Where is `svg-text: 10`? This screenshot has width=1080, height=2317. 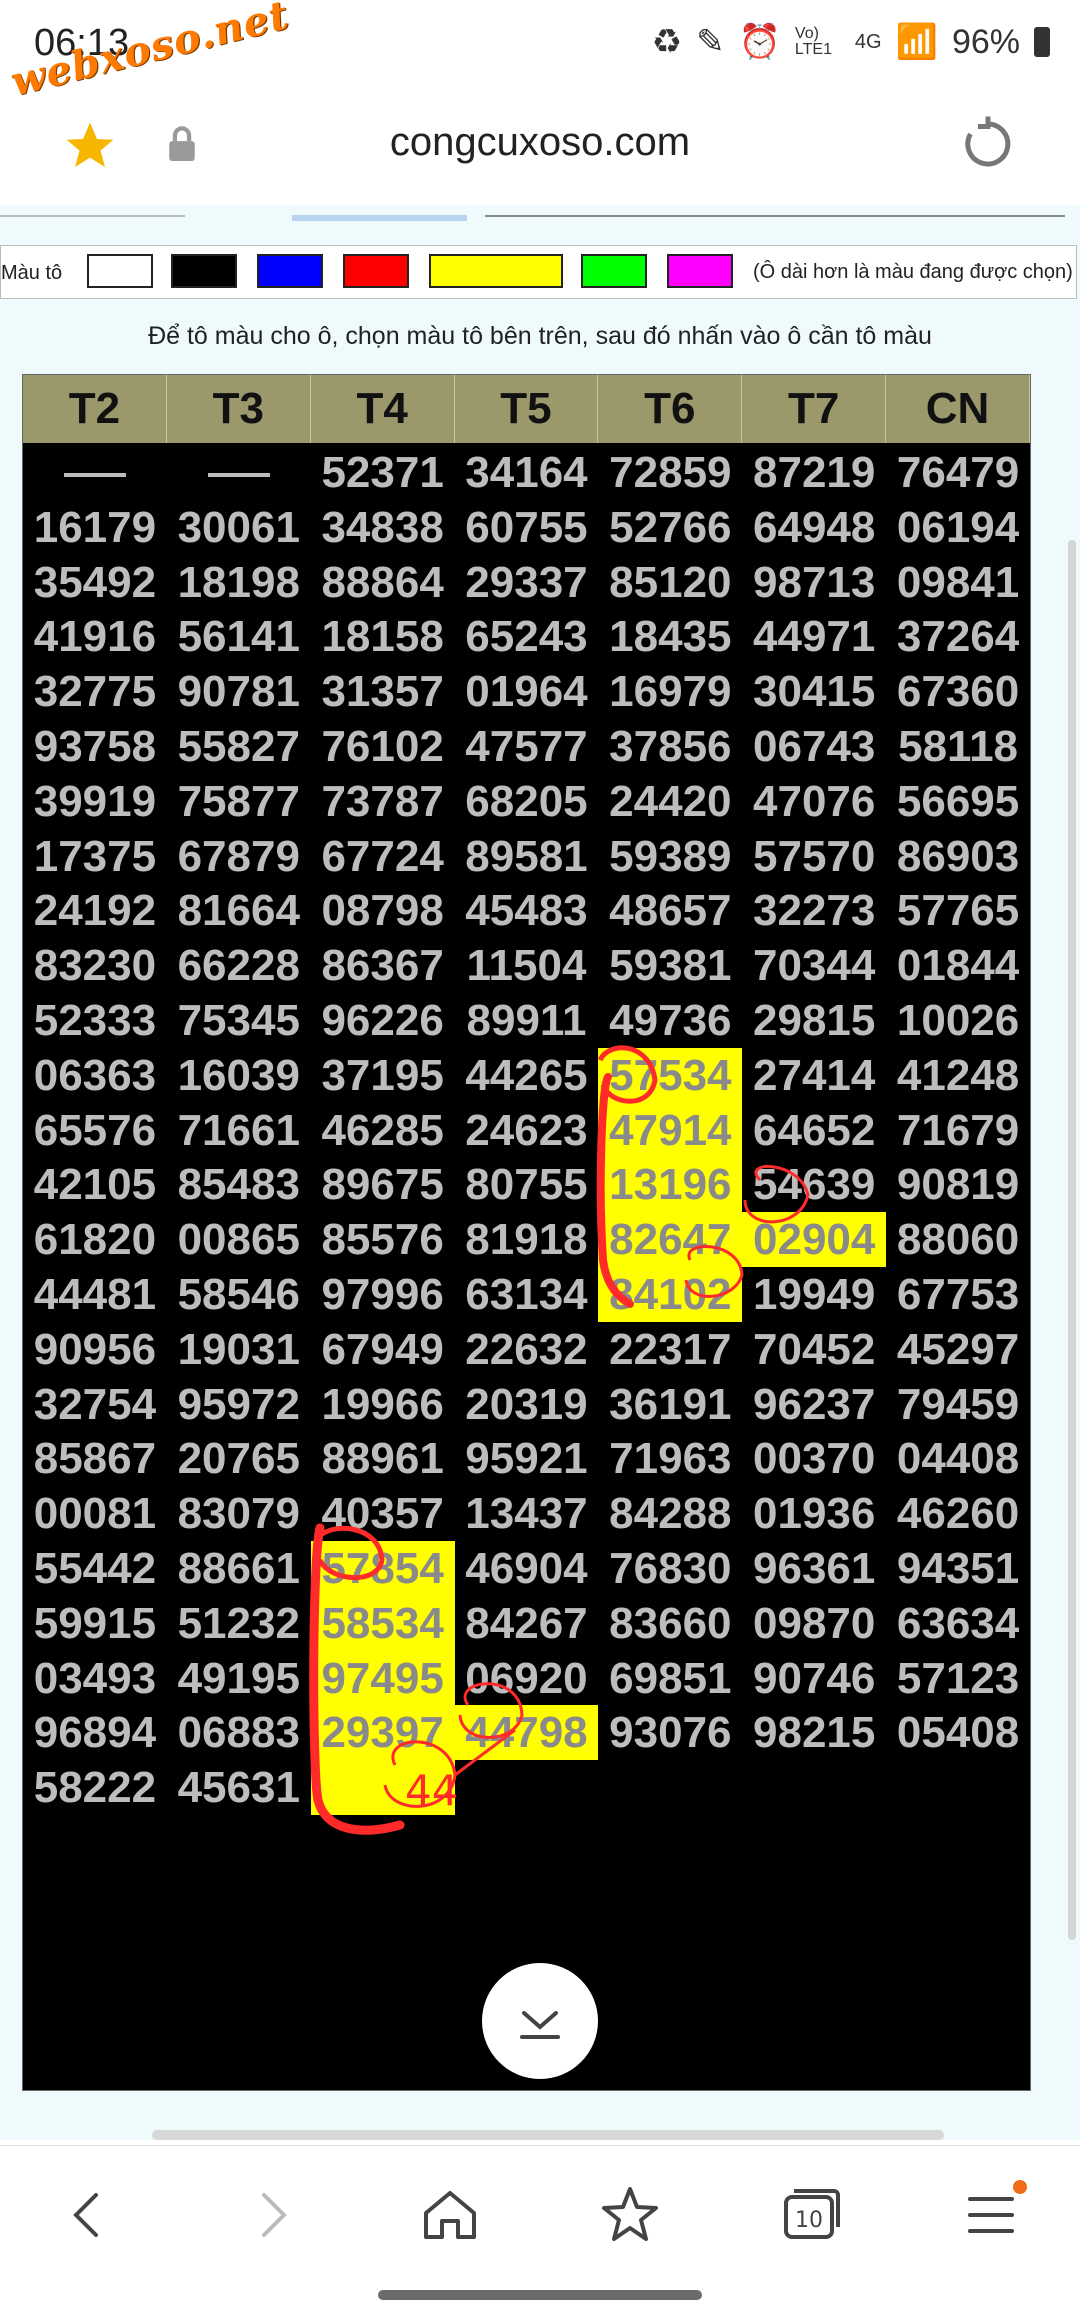 svg-text: 10 is located at coordinates (809, 2220).